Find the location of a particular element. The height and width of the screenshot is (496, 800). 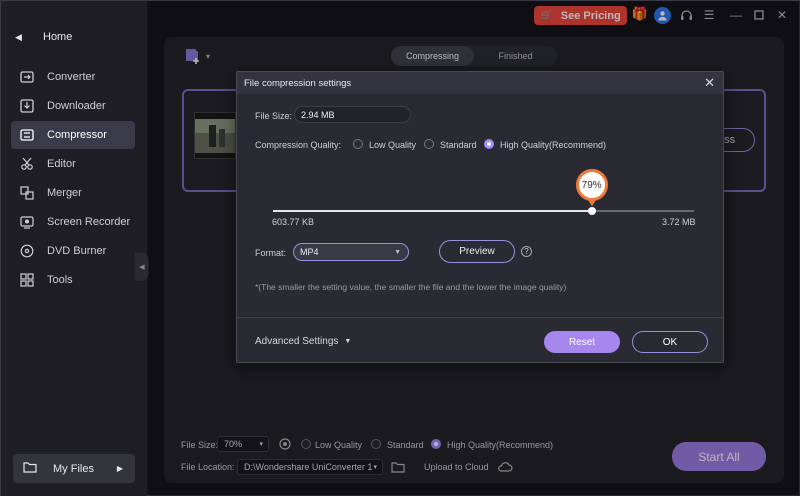

sidebar-item-label: Merger is located at coordinates (64, 193).